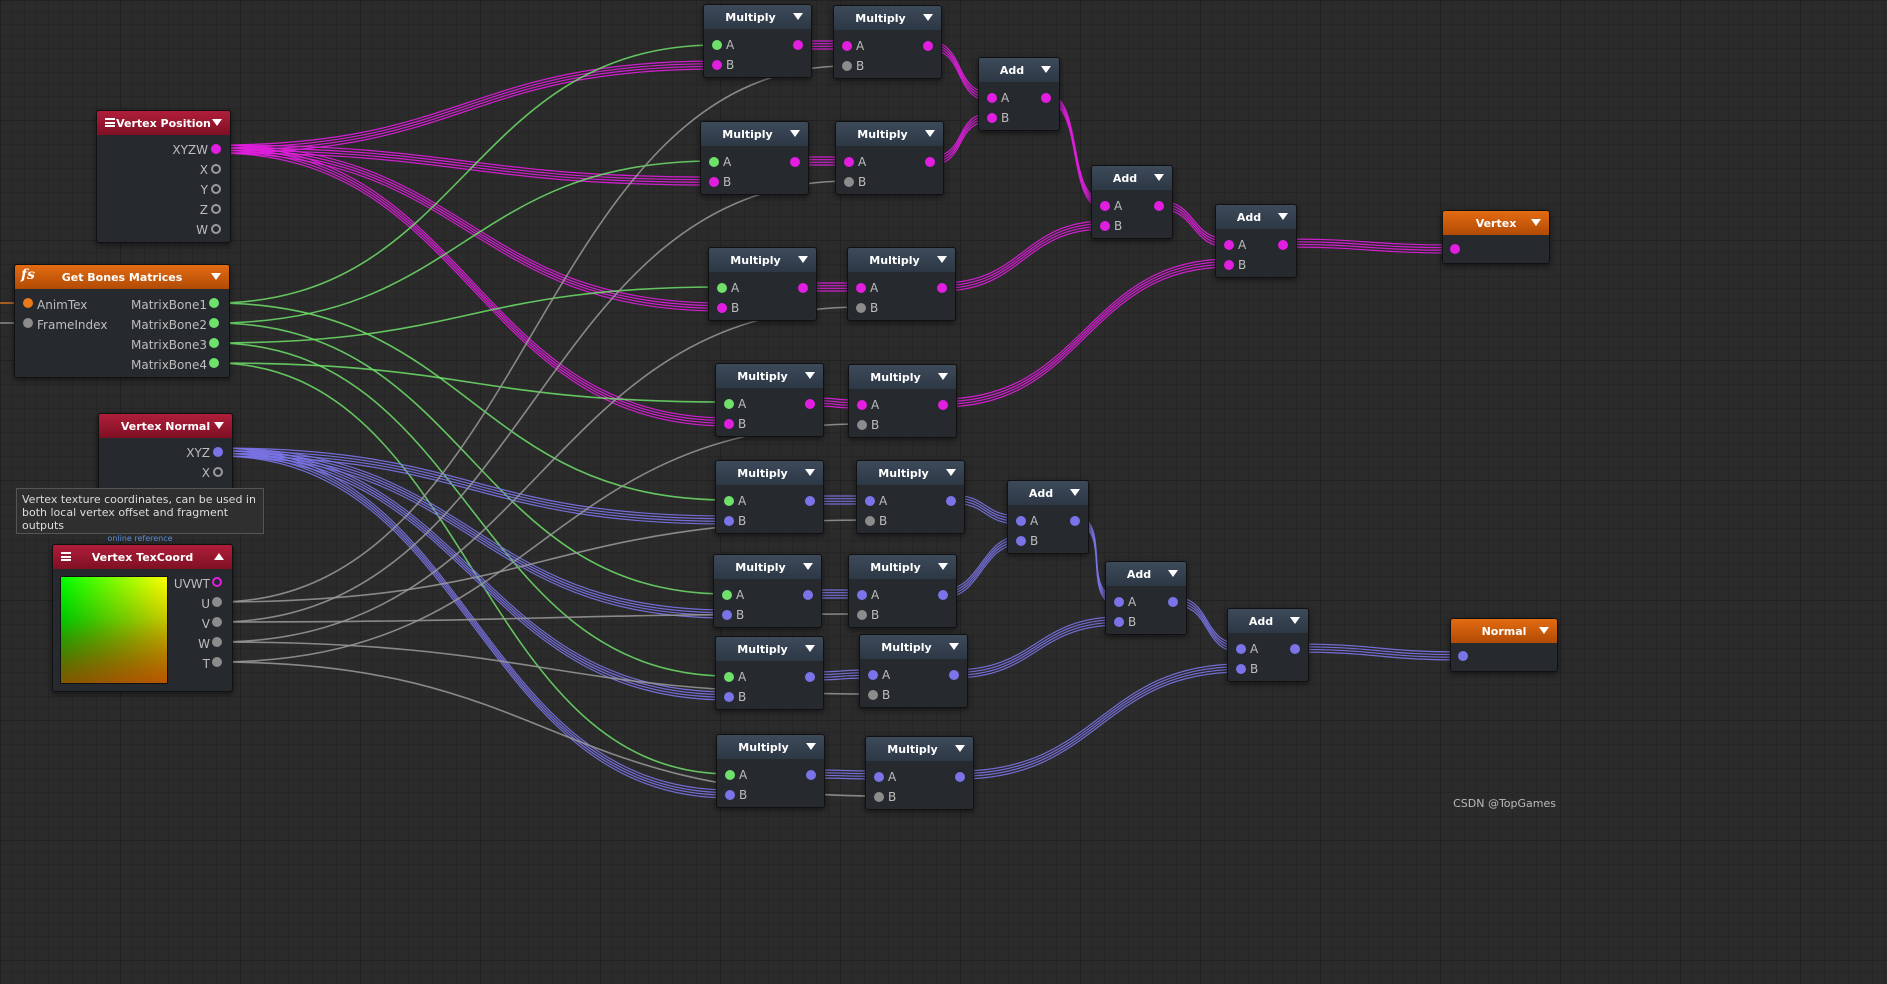 Image resolution: width=1887 pixels, height=984 pixels. I want to click on vertex-position-node: Vertex Position XYZW X Y Z W, so click(163, 176).